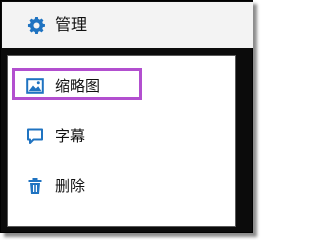 The width and height of the screenshot is (320, 240). I want to click on menu-item-label: 删除, so click(70, 186).